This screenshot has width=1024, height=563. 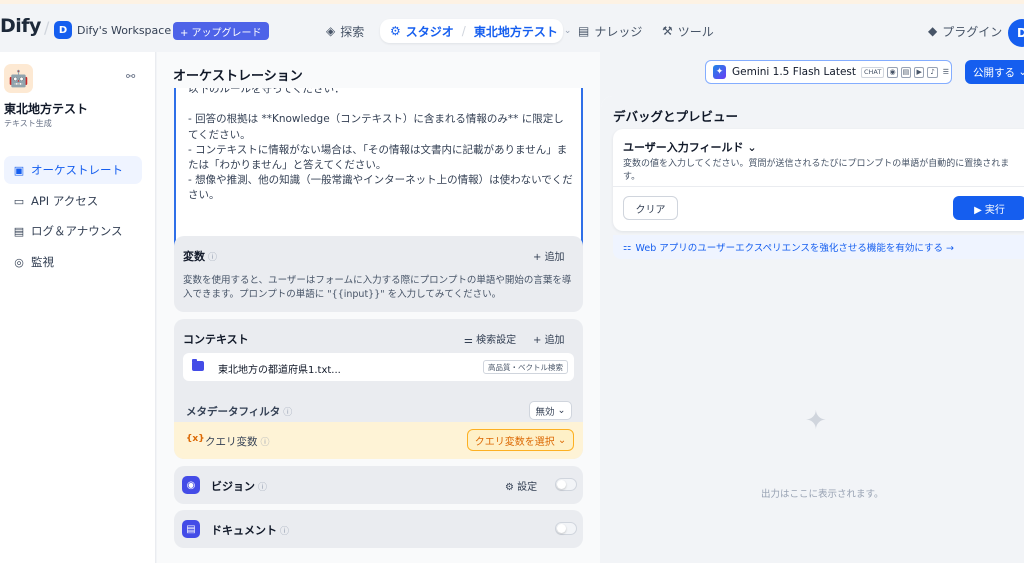 I want to click on publish-button: 公開する ⌄, so click(x=994, y=72).